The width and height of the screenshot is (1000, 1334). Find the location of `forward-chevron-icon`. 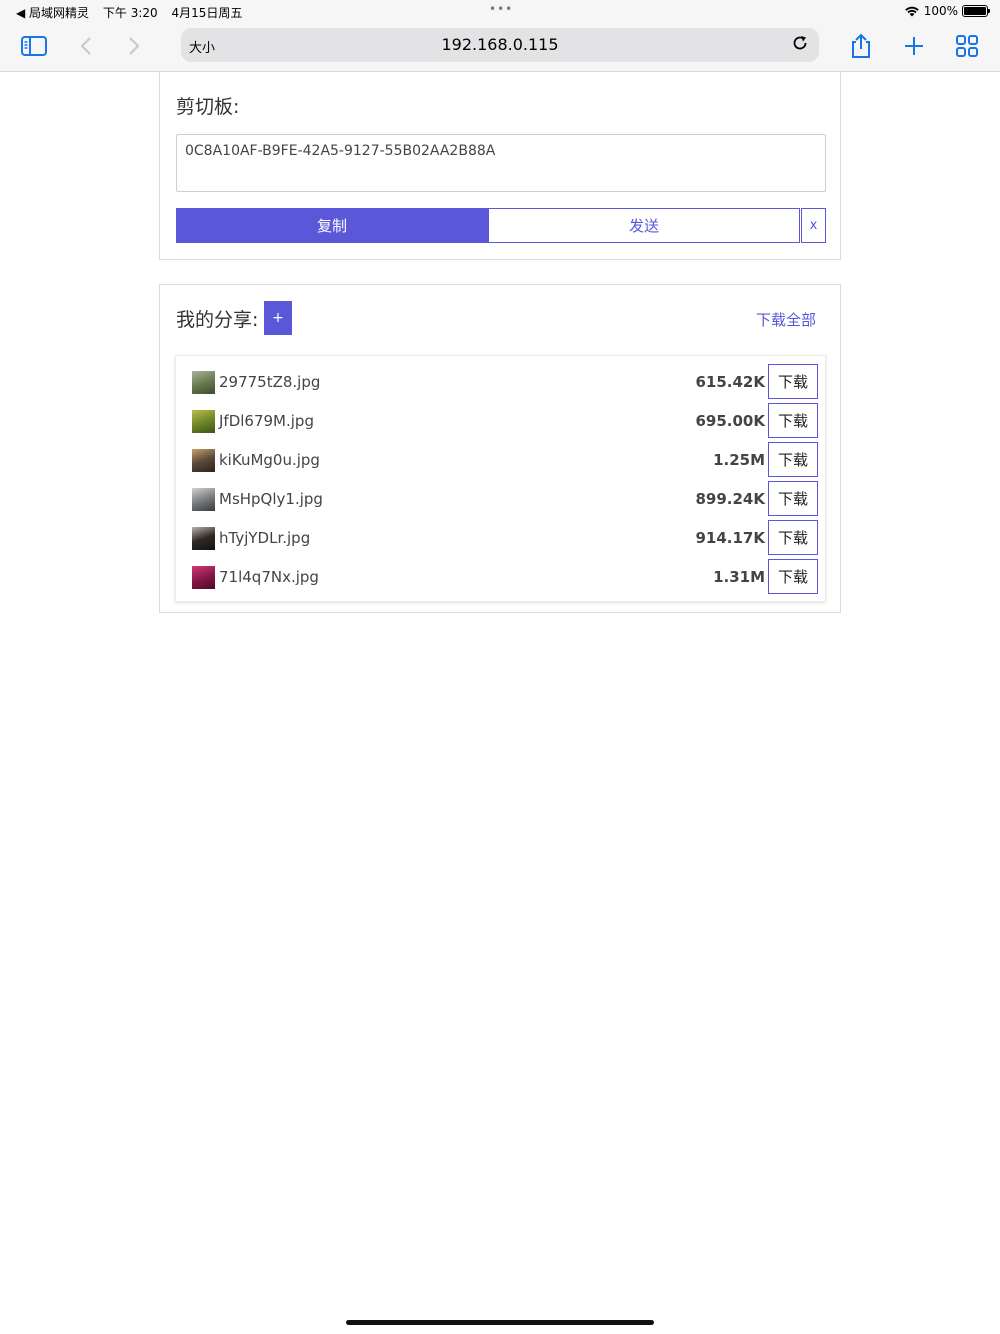

forward-chevron-icon is located at coordinates (134, 46).